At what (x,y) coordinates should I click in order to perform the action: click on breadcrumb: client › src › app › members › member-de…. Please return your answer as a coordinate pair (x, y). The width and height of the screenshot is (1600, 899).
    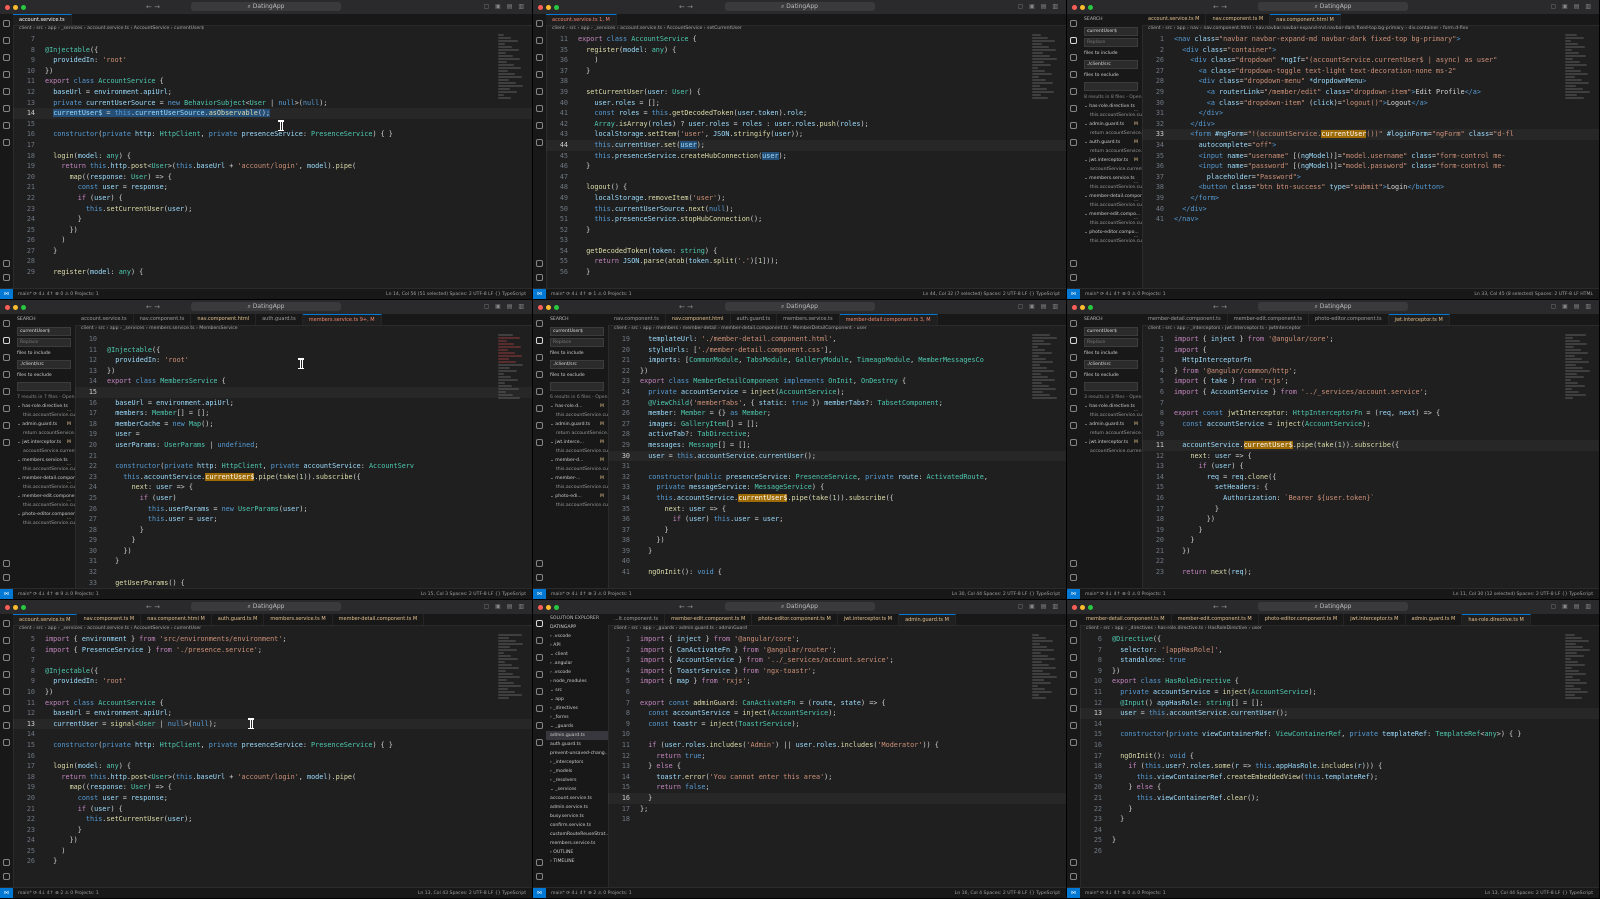
    Looking at the image, I should click on (837, 329).